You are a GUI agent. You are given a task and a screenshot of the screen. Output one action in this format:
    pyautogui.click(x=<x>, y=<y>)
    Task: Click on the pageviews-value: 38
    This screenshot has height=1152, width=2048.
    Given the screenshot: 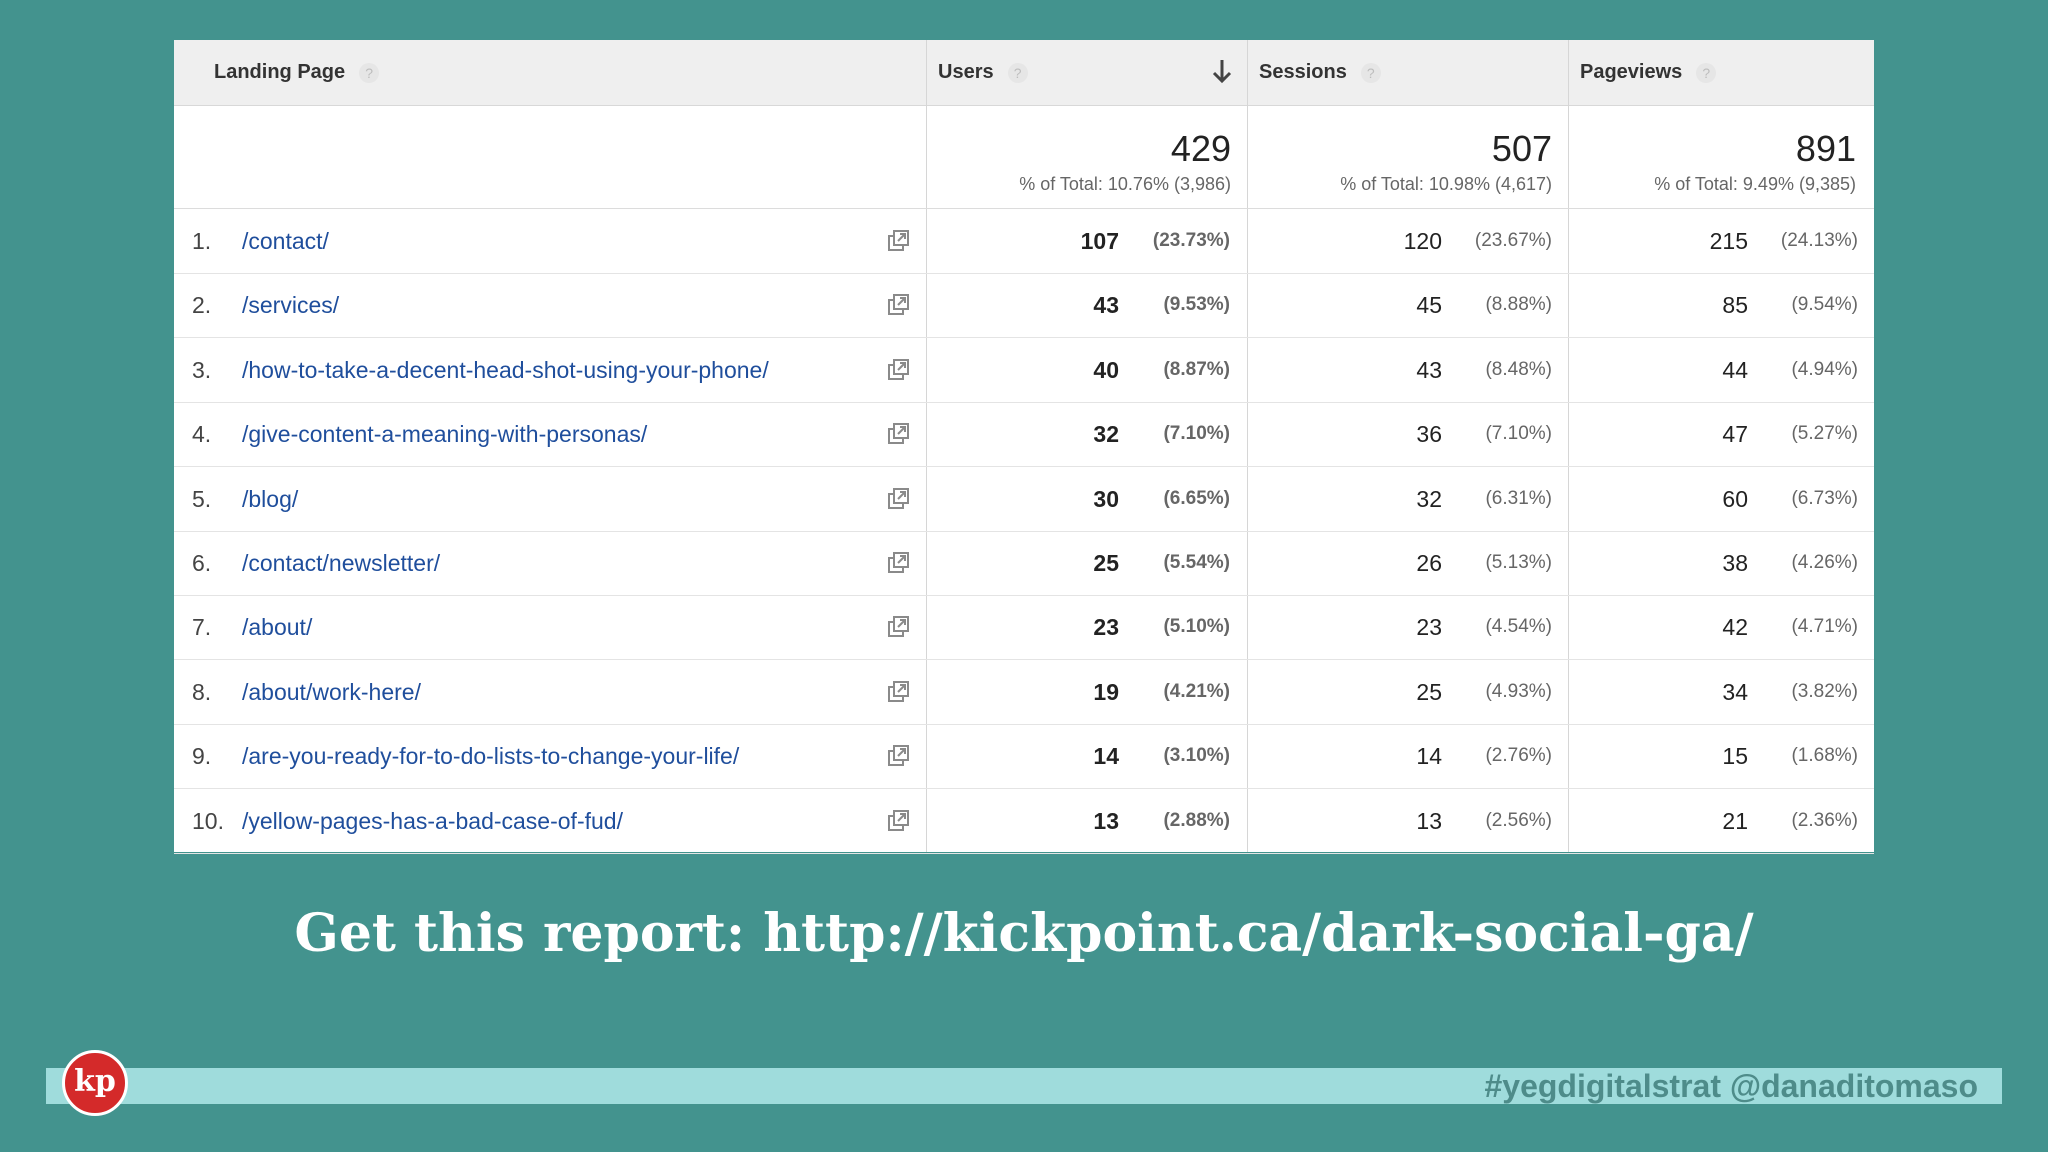 What is the action you would take?
    pyautogui.click(x=1735, y=563)
    